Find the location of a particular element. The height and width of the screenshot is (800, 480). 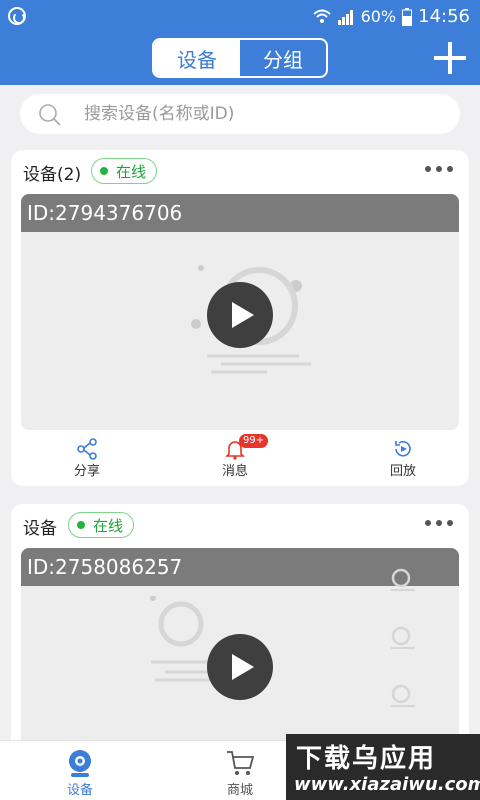

tab-label: 商城 is located at coordinates (239, 790).